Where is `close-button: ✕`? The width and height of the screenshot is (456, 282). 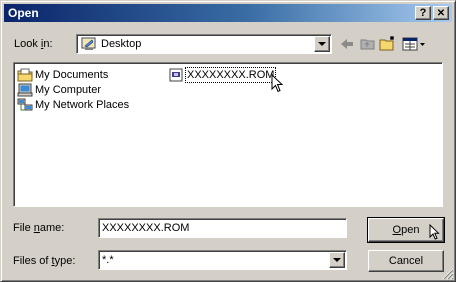 close-button: ✕ is located at coordinates (441, 13).